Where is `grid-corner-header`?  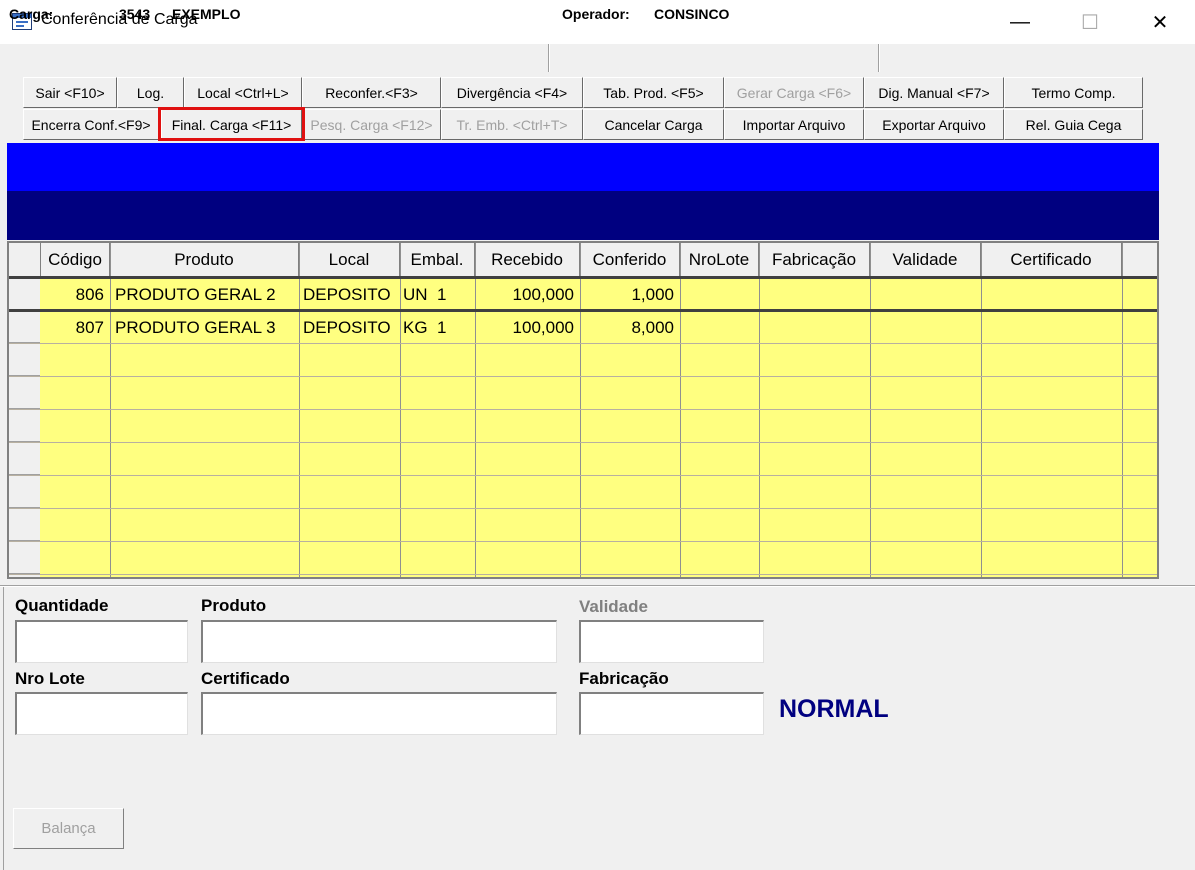 grid-corner-header is located at coordinates (25, 260).